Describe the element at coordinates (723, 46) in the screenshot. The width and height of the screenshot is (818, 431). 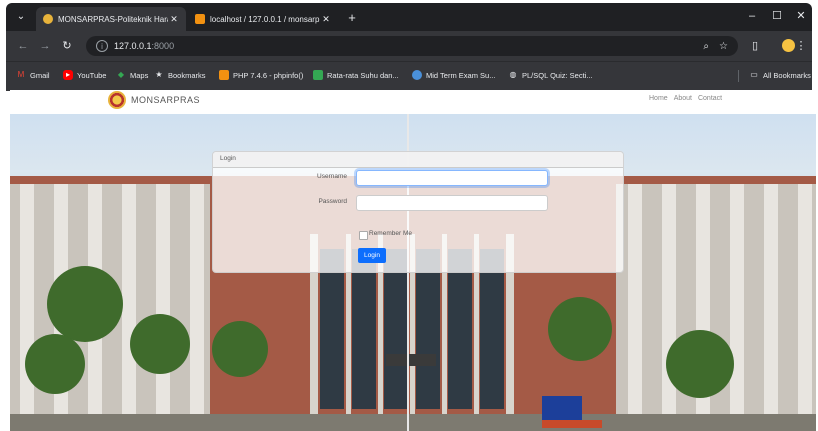
I see `bookmark-star-icon: ☆` at that location.